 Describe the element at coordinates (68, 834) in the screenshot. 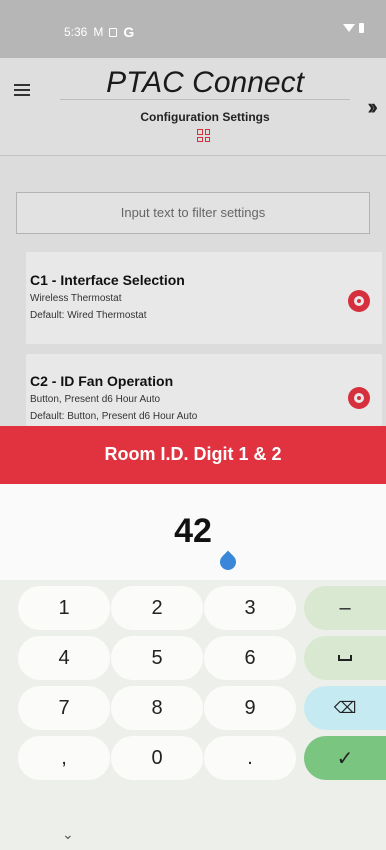

I see `chevron-down-icon: ⌄` at that location.